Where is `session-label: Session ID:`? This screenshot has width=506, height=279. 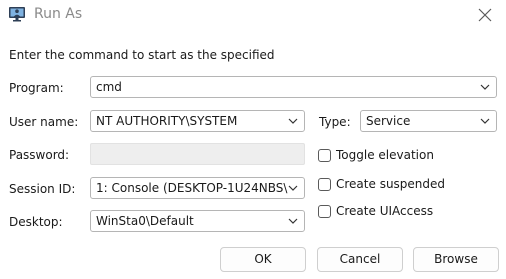
session-label: Session ID: is located at coordinates (42, 189).